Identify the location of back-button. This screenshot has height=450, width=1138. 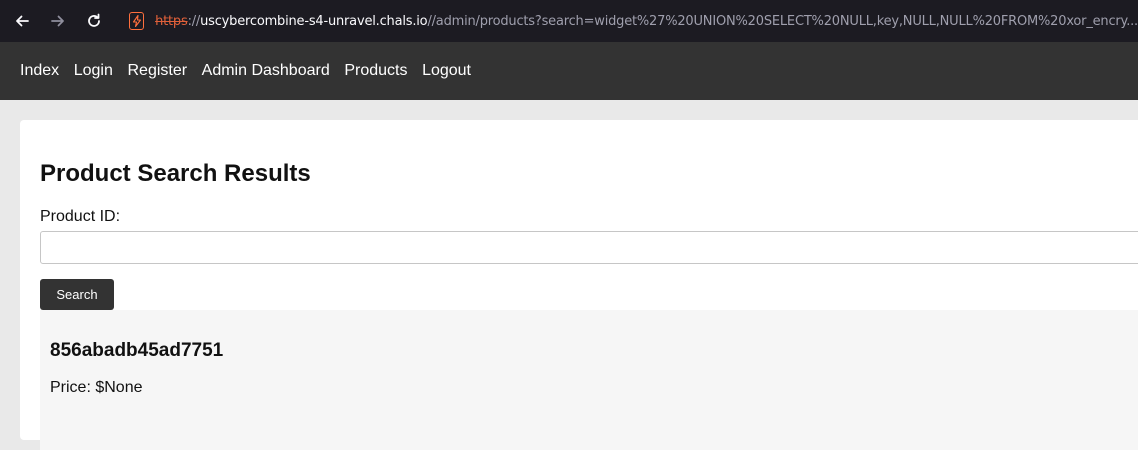
(22, 21).